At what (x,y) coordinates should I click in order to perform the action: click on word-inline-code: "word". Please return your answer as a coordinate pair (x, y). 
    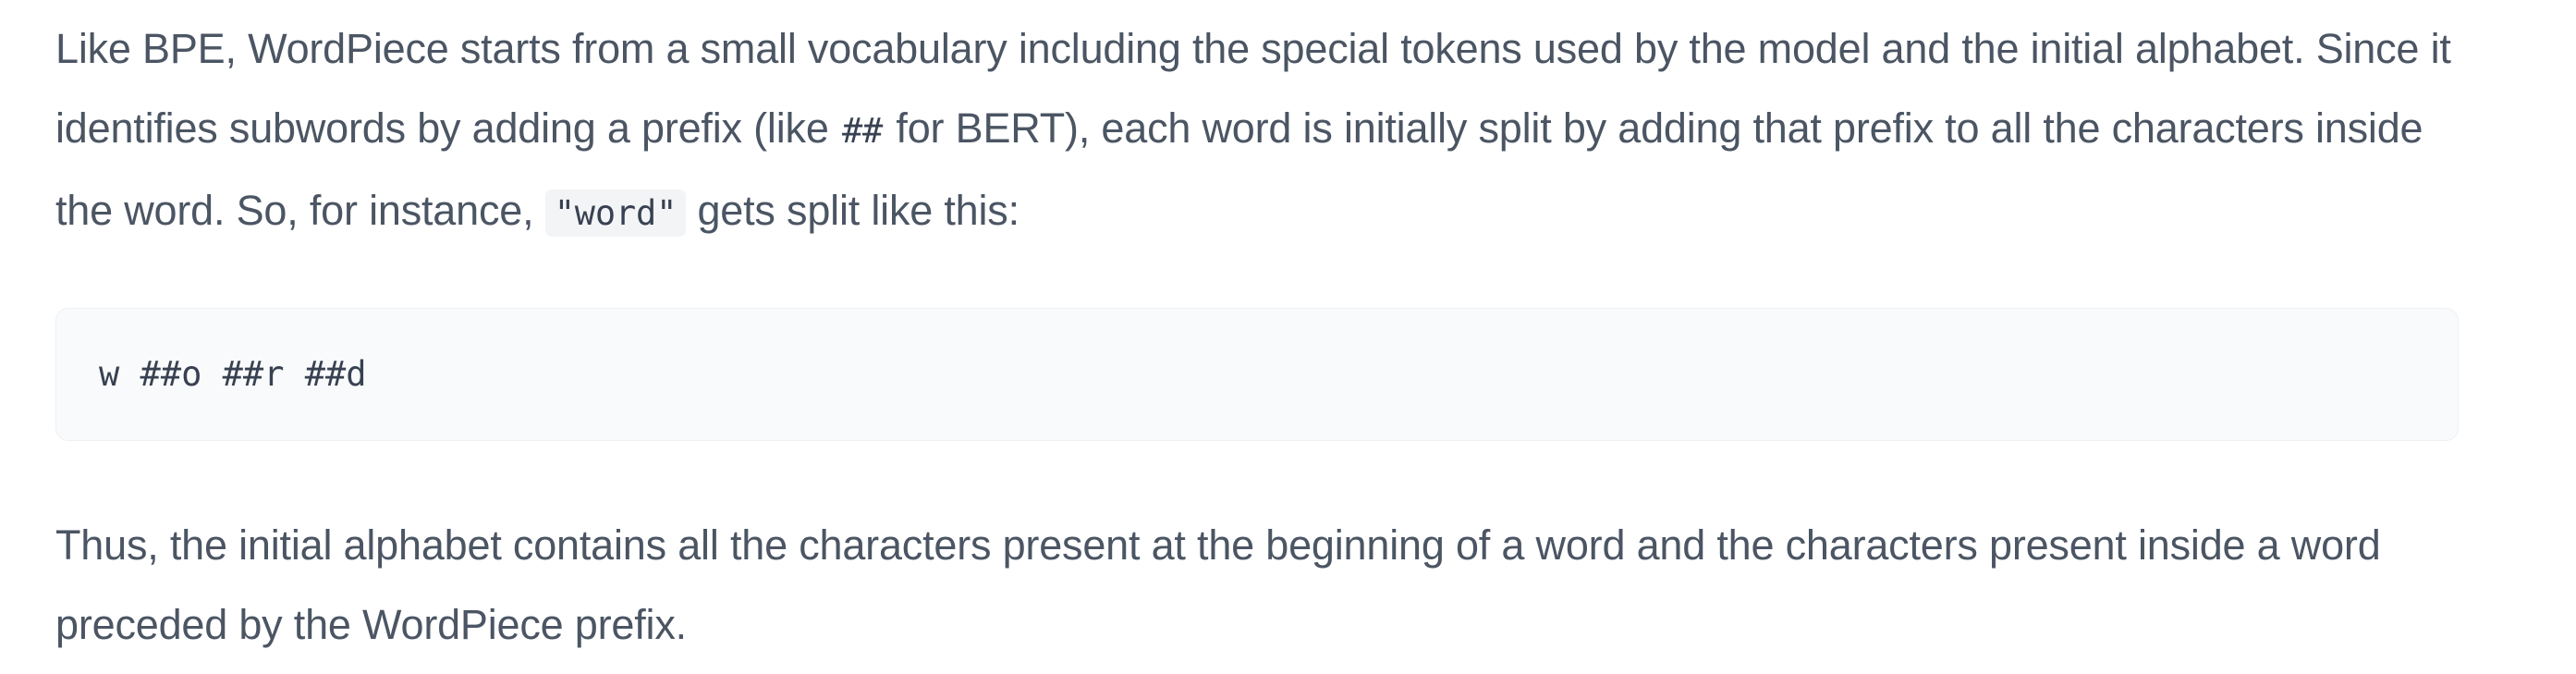
    Looking at the image, I should click on (615, 214).